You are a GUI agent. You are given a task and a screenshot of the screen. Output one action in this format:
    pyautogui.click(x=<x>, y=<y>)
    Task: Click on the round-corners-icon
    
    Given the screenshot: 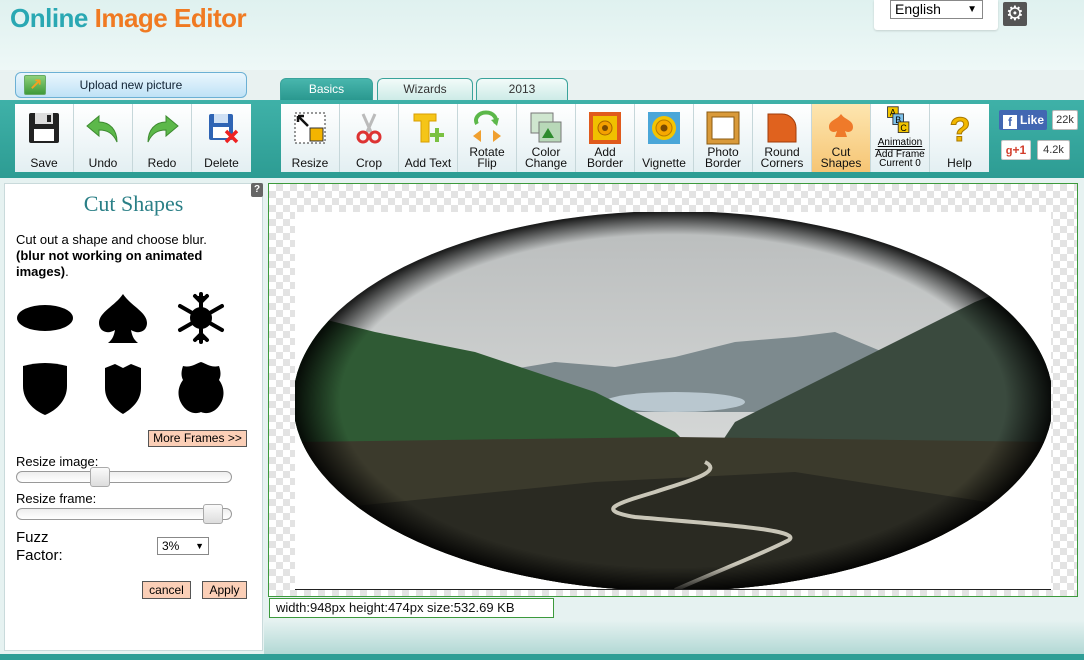 What is the action you would take?
    pyautogui.click(x=782, y=128)
    